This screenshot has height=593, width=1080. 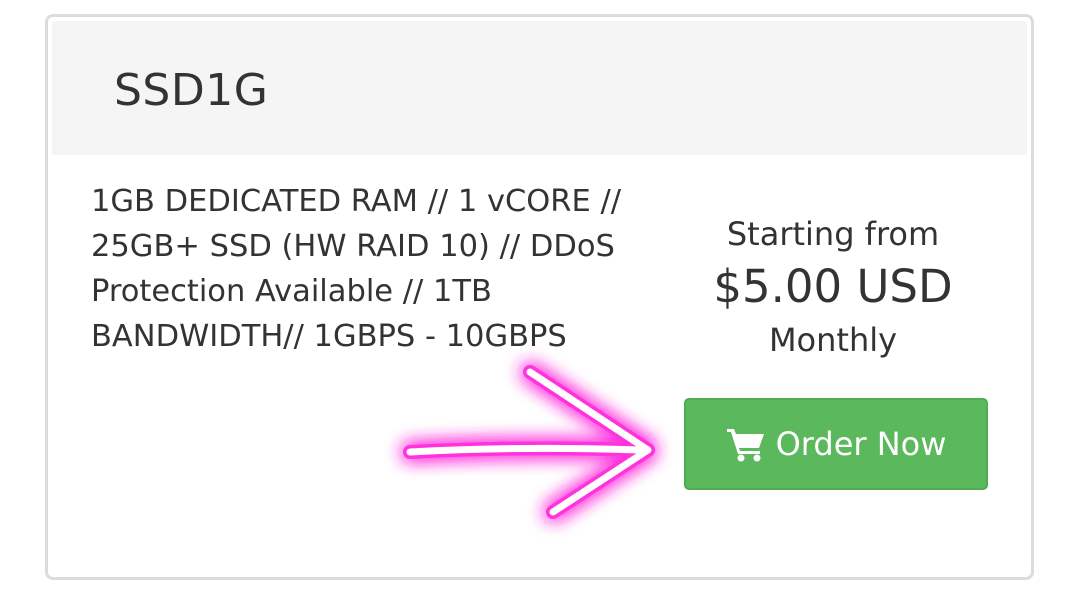 What do you see at coordinates (861, 444) in the screenshot?
I see `order-now-label: Order Now` at bounding box center [861, 444].